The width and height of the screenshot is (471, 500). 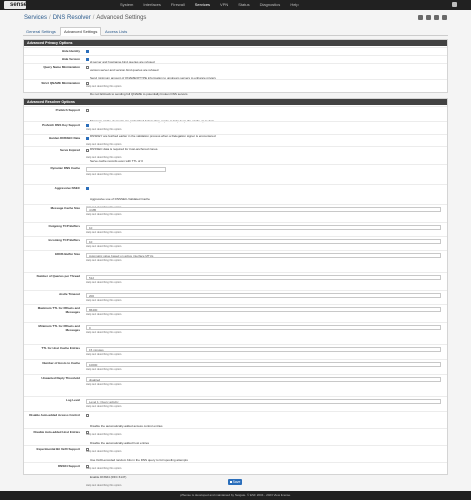 I want to click on outgoing-tcp-select: 10, so click(x=263, y=227).